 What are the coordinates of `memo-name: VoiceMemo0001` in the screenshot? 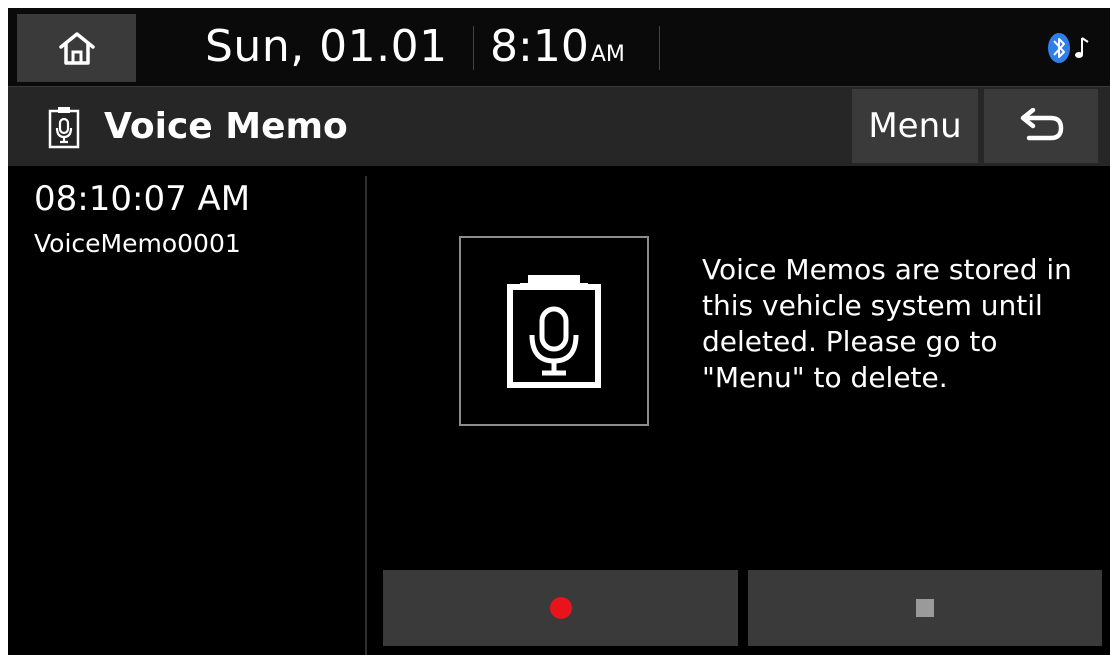 It's located at (137, 243).